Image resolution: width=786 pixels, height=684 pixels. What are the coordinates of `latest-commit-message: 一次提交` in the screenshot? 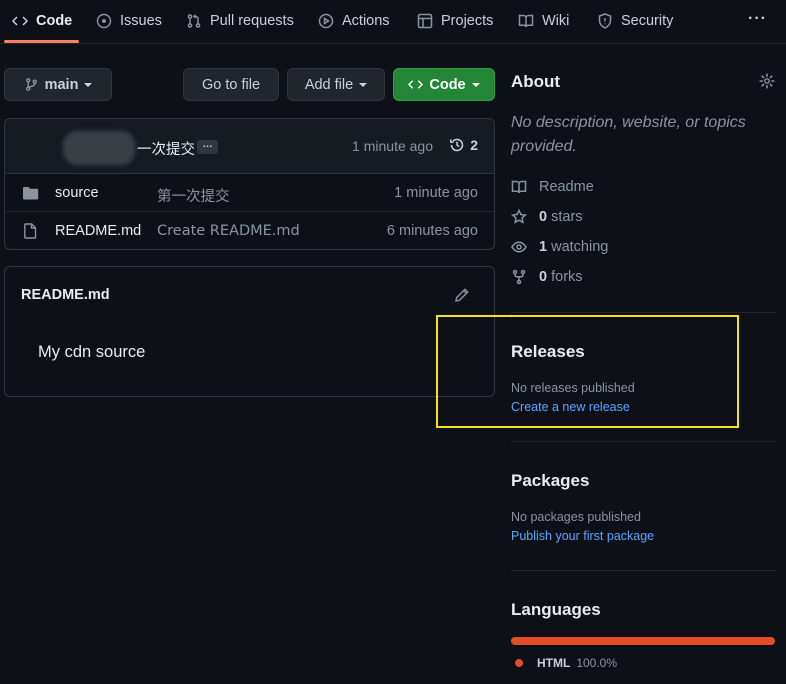 It's located at (166, 148).